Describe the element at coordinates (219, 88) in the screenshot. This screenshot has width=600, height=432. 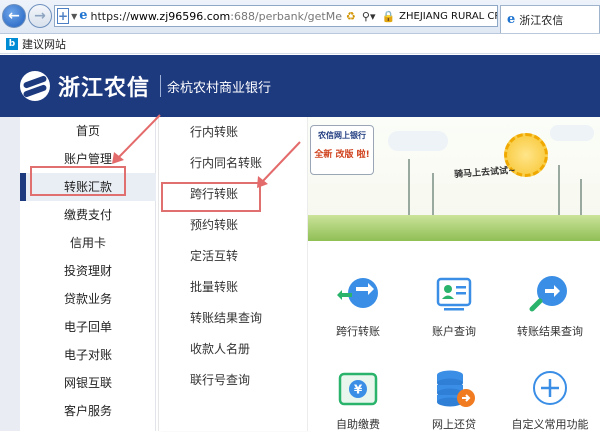
I see `bank-name: 余杭农村商业银行` at that location.